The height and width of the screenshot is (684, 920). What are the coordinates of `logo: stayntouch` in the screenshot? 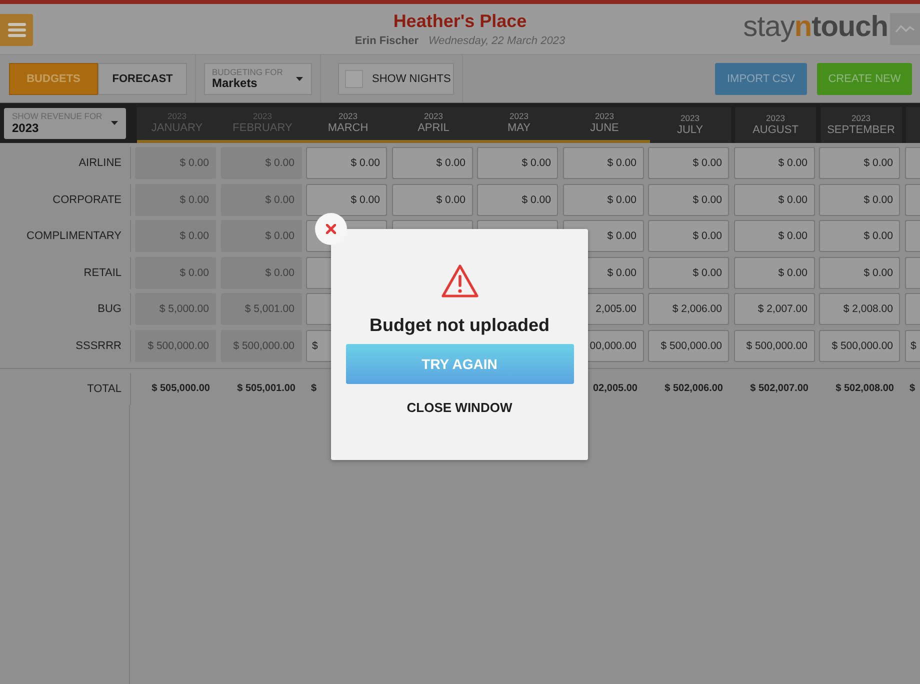 It's located at (815, 27).